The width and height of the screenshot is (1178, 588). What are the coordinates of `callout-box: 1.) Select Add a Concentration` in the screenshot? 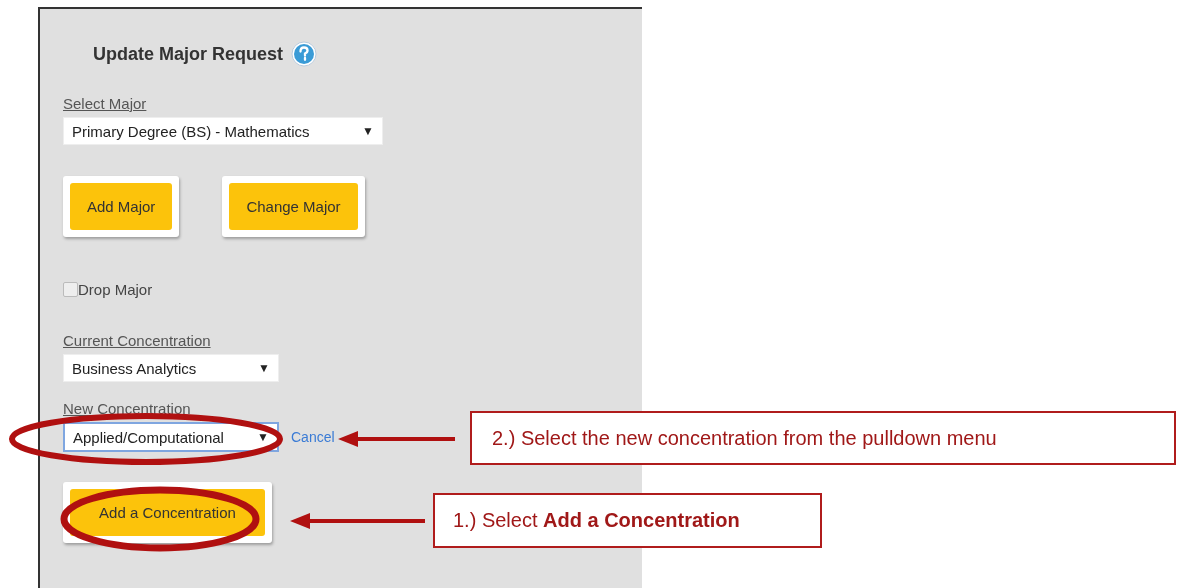 It's located at (627, 520).